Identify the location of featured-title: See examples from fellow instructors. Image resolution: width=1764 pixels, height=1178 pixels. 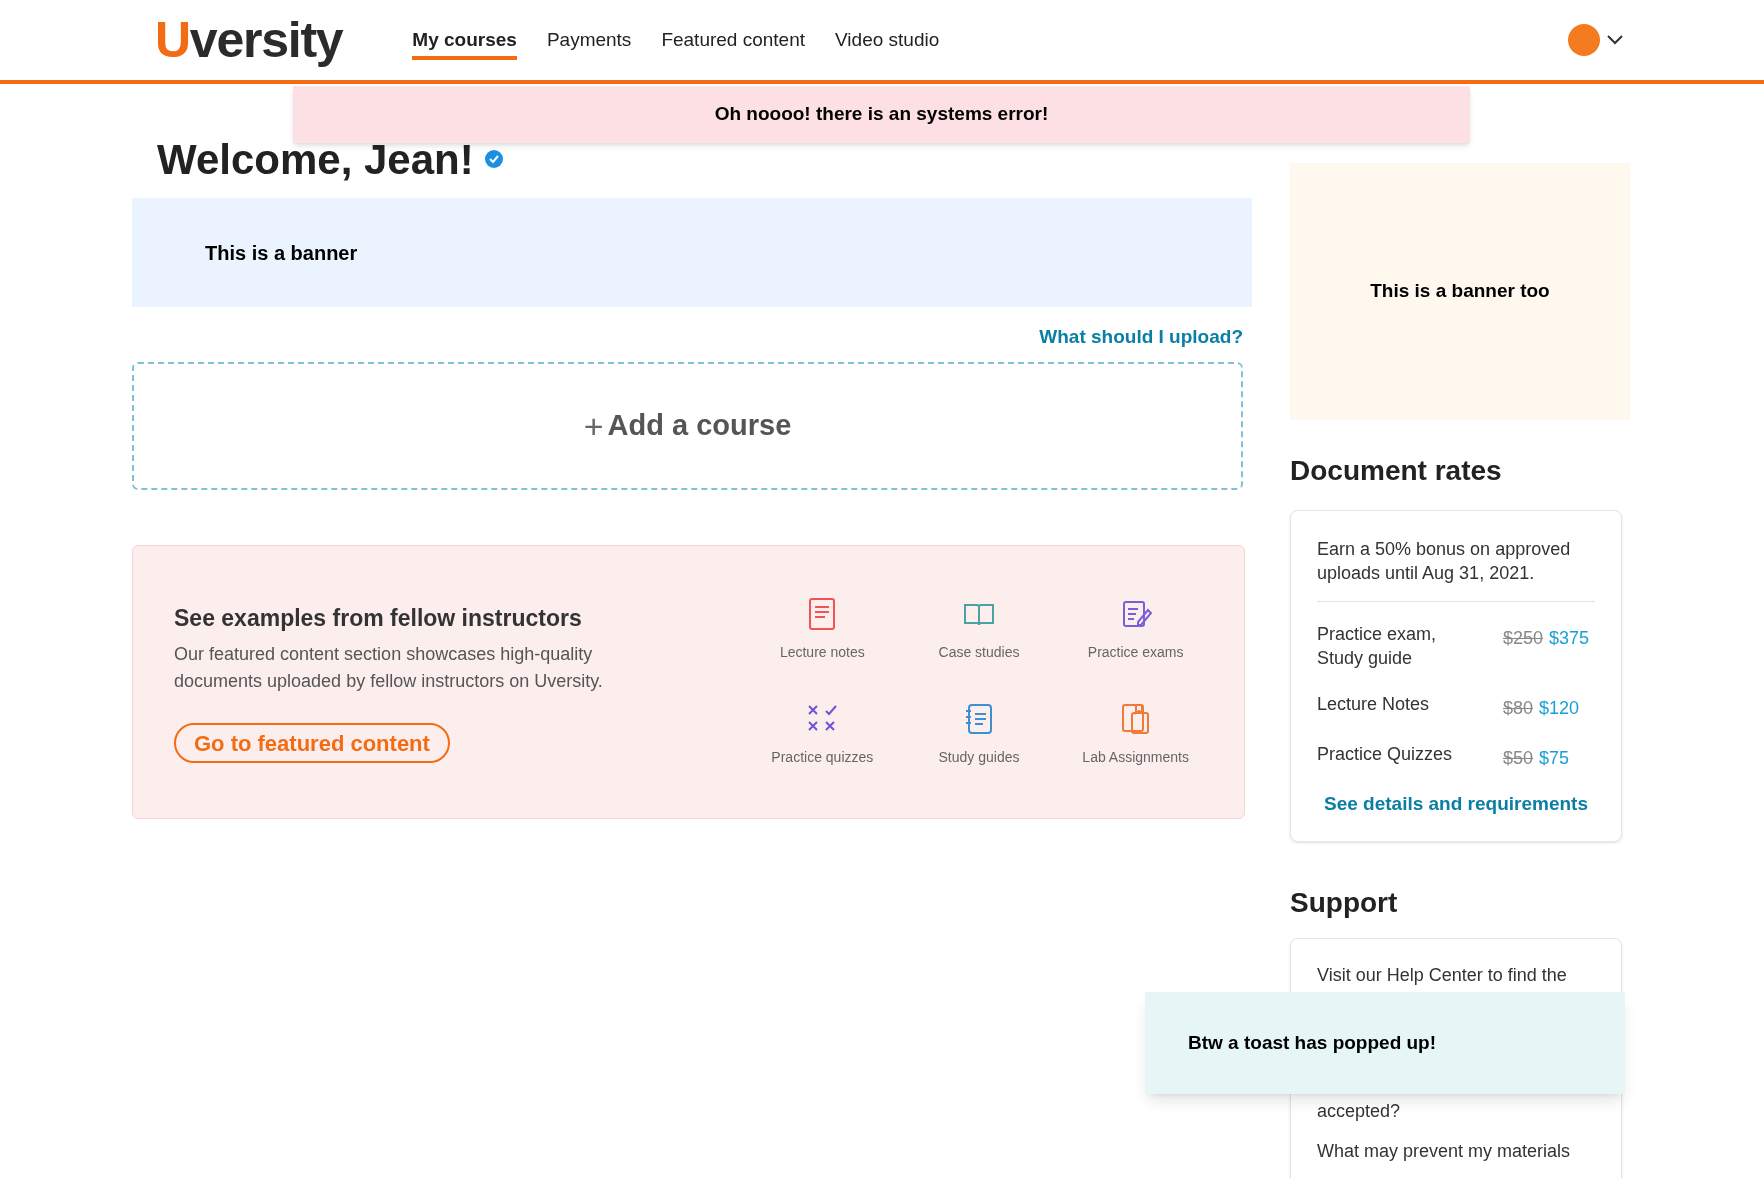
(378, 618).